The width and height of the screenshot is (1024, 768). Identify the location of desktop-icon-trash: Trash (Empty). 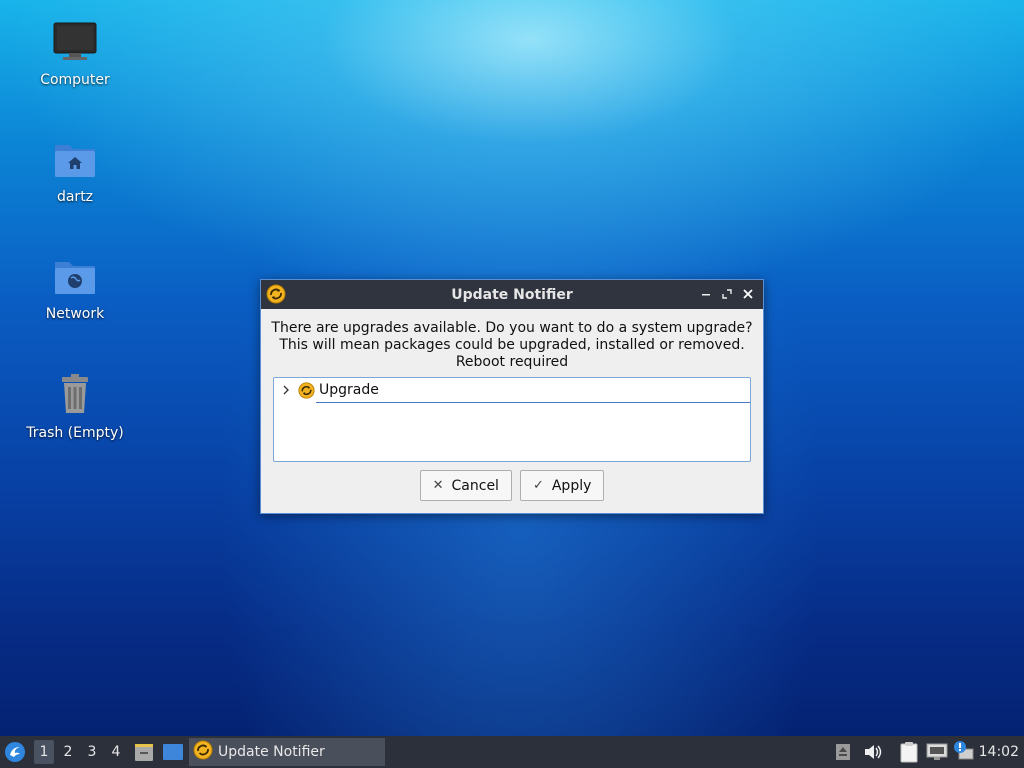
(75, 407).